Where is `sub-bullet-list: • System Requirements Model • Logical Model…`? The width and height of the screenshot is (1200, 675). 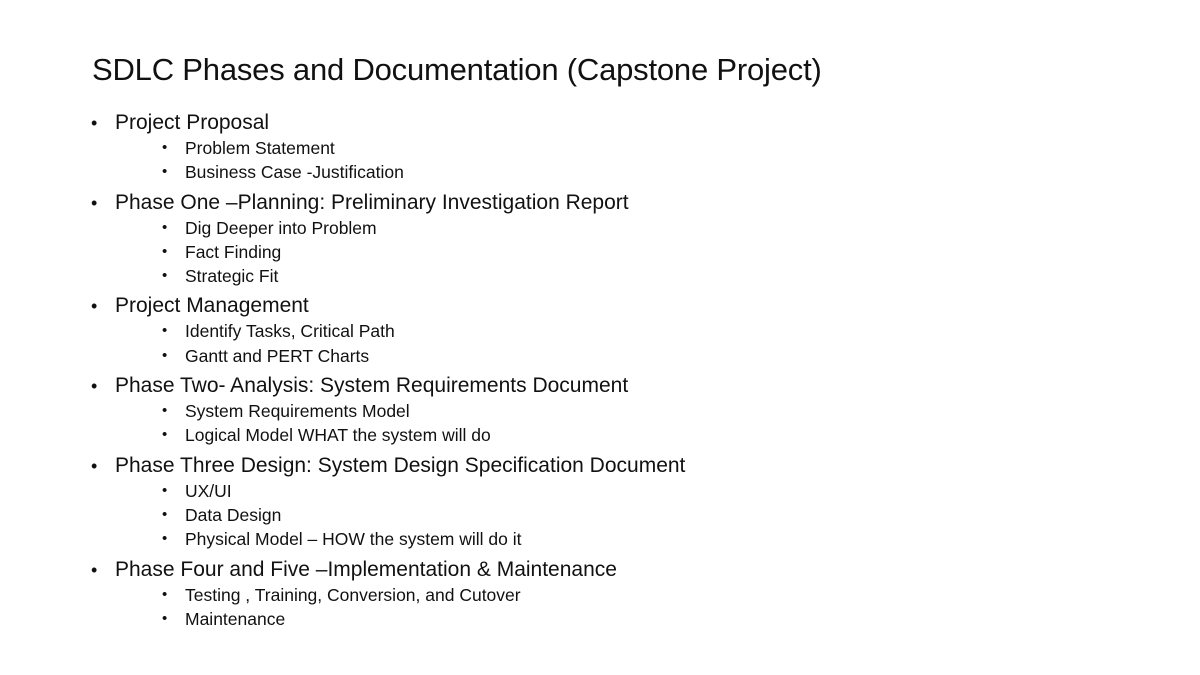 sub-bullet-list: • System Requirements Model • Logical Model… is located at coordinates (602, 423).